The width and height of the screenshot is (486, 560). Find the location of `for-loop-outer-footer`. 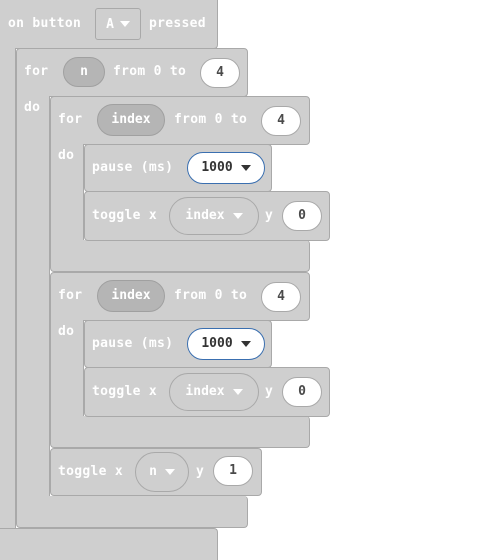

for-loop-outer-footer is located at coordinates (132, 512).